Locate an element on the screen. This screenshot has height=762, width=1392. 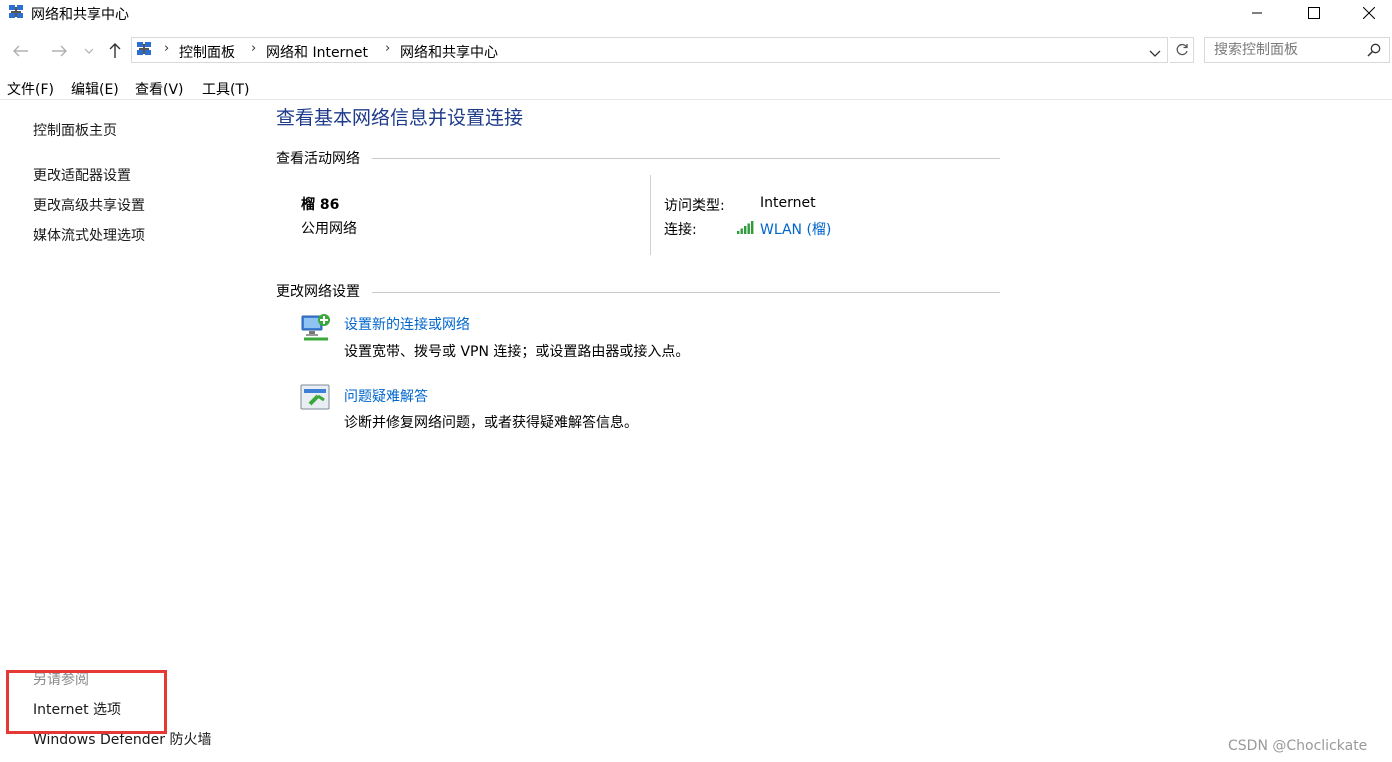
task-troubleshoot-link: 问题疑难解答 is located at coordinates (386, 396).